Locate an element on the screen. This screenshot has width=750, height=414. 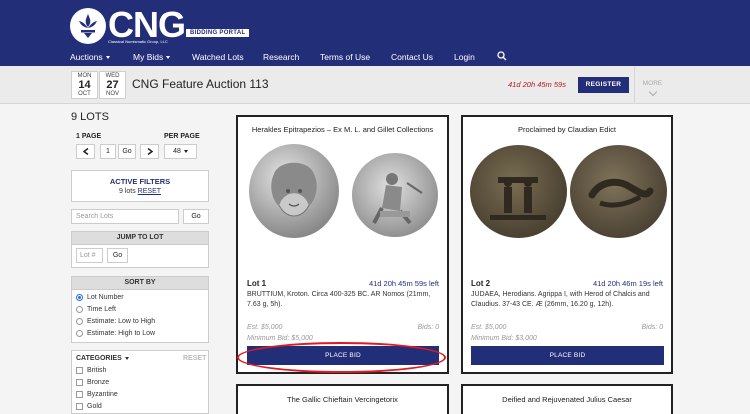
auction-countdown: 41d 20h 45m 59s is located at coordinates (537, 84).